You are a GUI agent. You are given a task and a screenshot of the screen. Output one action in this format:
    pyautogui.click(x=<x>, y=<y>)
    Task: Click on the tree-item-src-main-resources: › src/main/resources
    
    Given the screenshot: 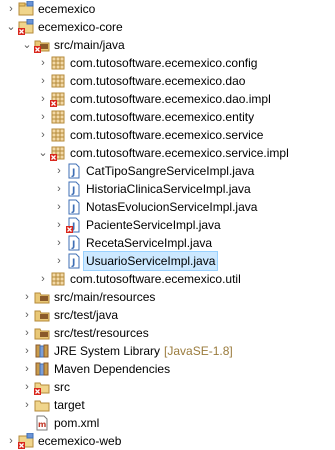 What is the action you would take?
    pyautogui.click(x=167, y=297)
    